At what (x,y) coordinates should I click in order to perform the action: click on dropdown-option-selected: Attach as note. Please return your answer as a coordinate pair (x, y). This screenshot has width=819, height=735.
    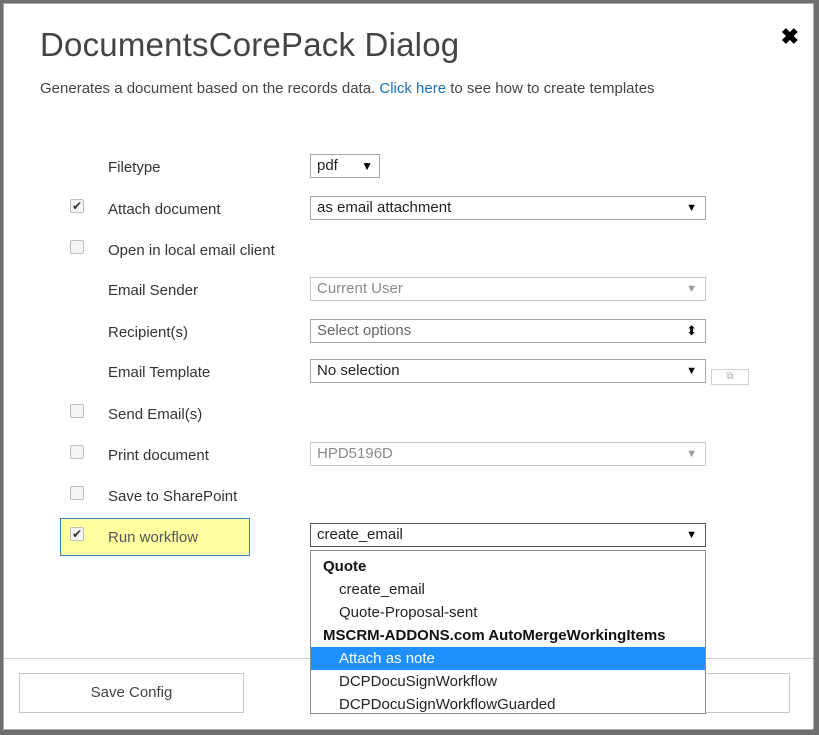
    Looking at the image, I should click on (508, 658).